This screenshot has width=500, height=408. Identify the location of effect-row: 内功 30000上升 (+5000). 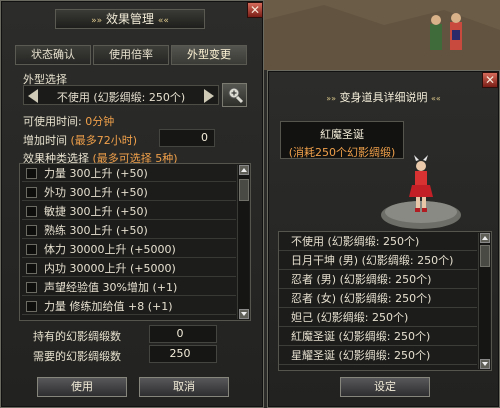
(129, 268).